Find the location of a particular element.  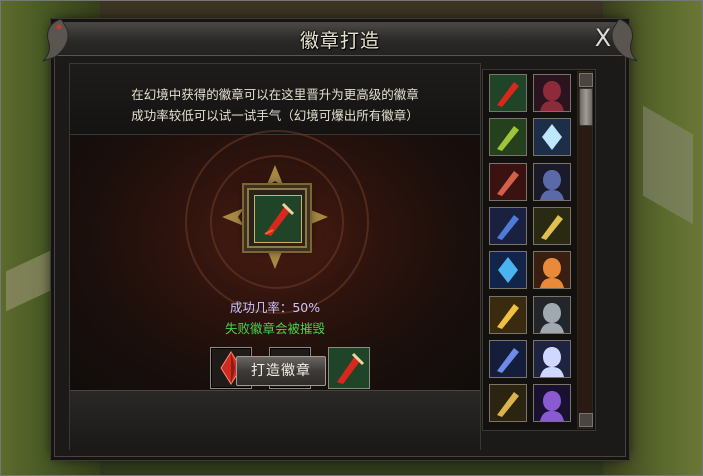

dark-swordsman-portrait-icon is located at coordinates (552, 181).